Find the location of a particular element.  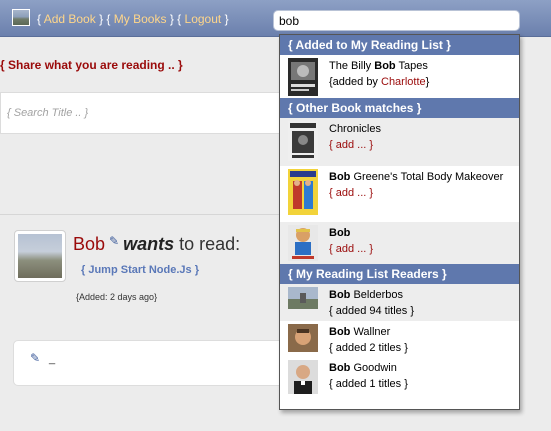

reader-title-count: { added 2 titles } is located at coordinates (368, 348).